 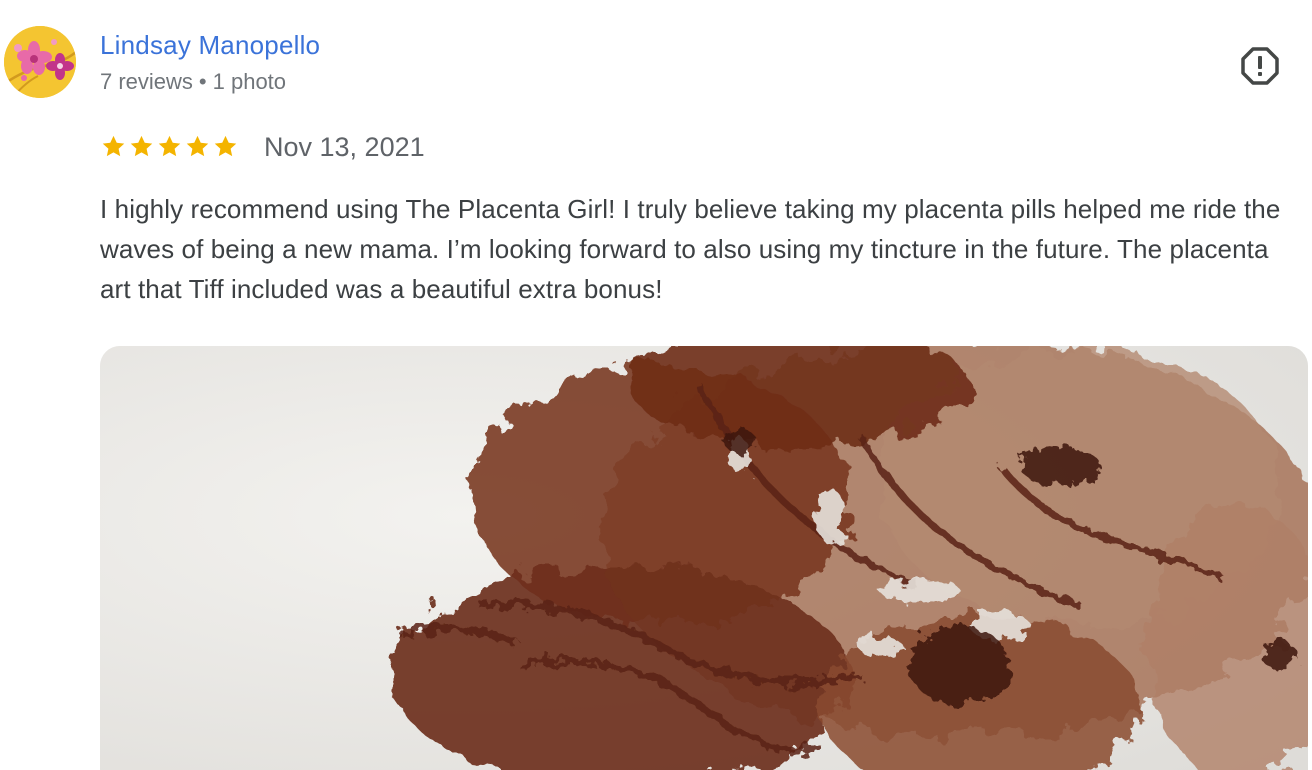 I want to click on reviewer-avatar, so click(x=40, y=62).